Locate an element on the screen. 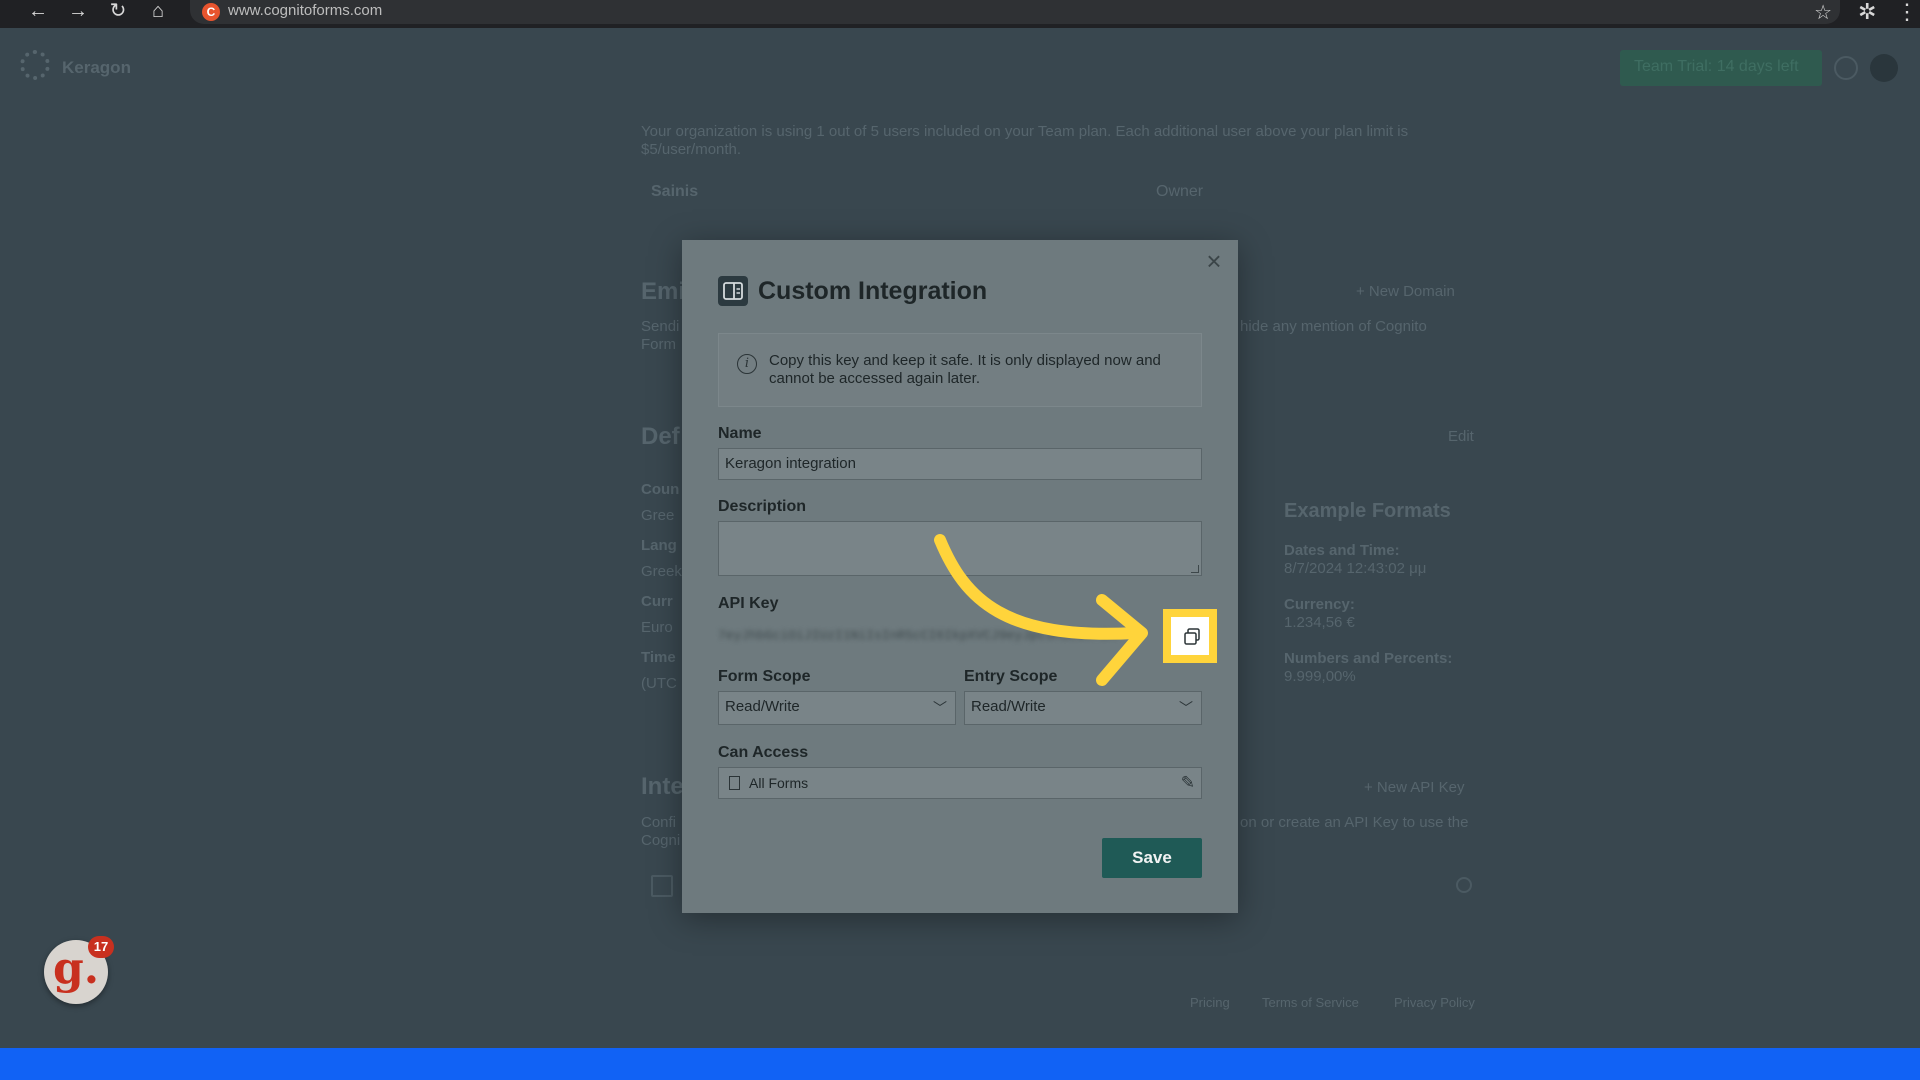 The height and width of the screenshot is (1080, 1920). tutorial-arrow-icon is located at coordinates (1041, 610).